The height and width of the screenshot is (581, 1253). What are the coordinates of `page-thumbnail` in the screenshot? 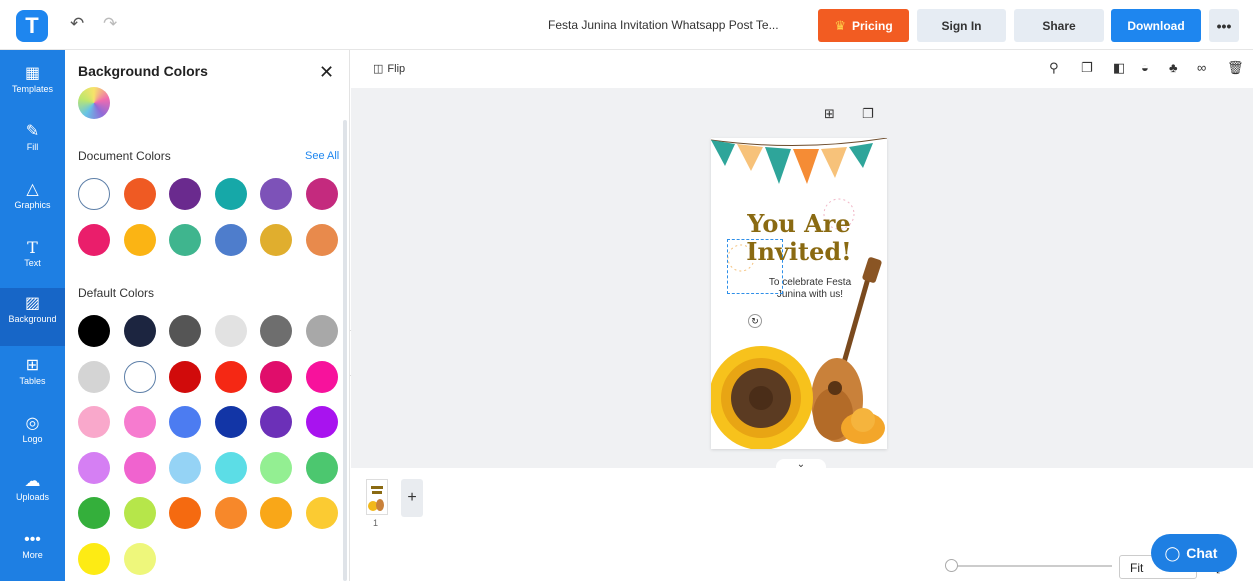 It's located at (377, 497).